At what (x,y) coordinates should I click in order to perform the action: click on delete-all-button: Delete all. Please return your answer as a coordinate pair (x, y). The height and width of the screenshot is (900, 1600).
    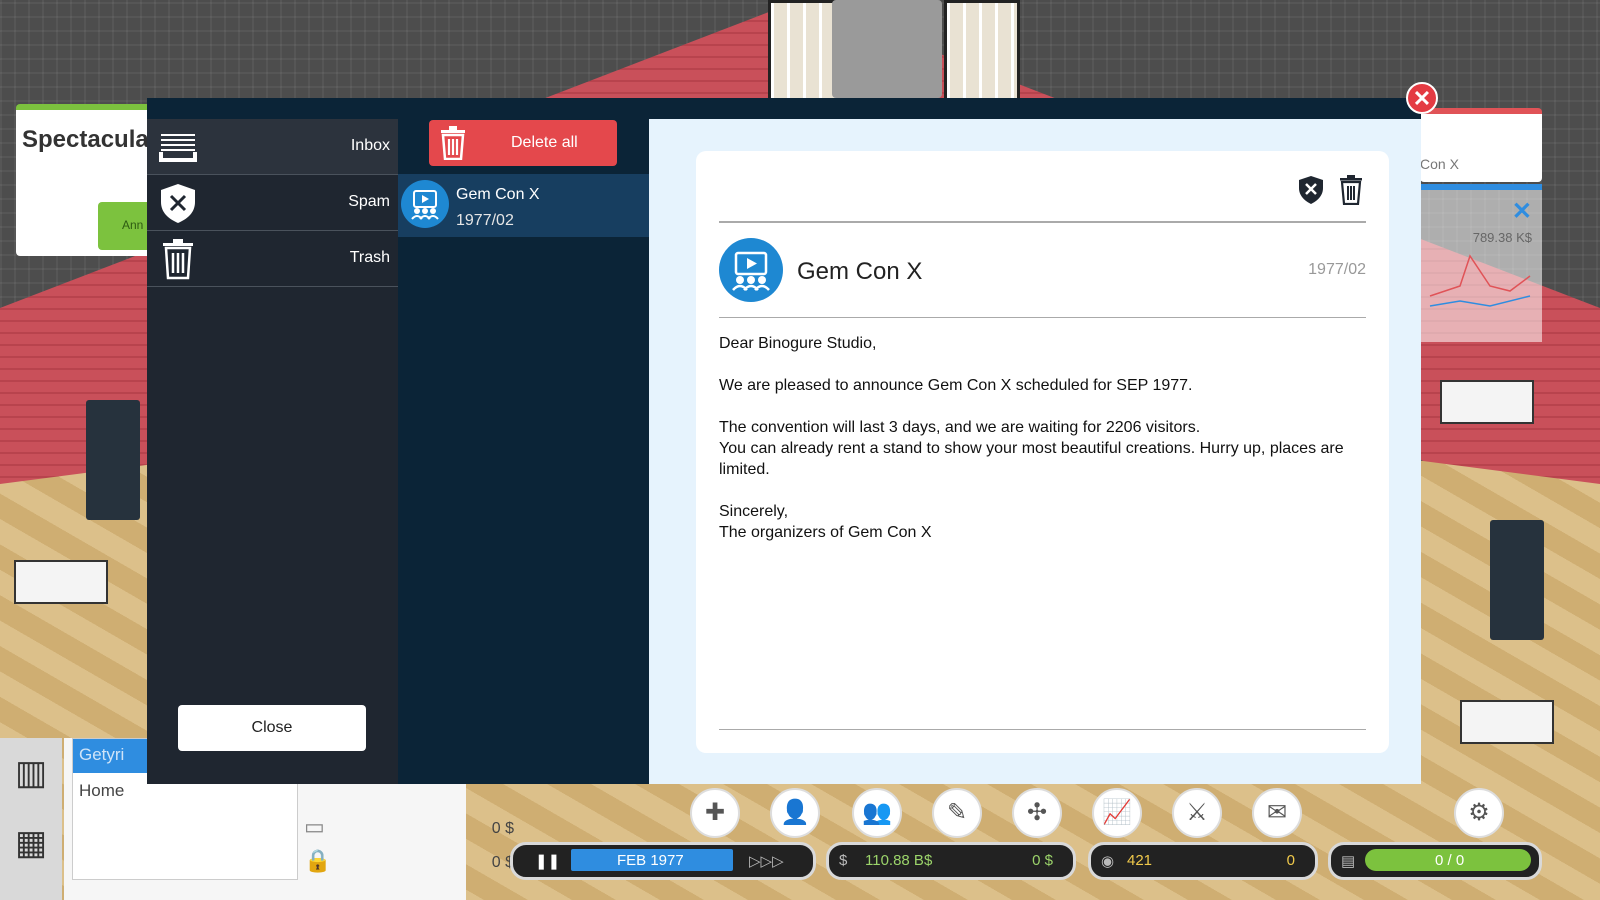
    Looking at the image, I should click on (523, 143).